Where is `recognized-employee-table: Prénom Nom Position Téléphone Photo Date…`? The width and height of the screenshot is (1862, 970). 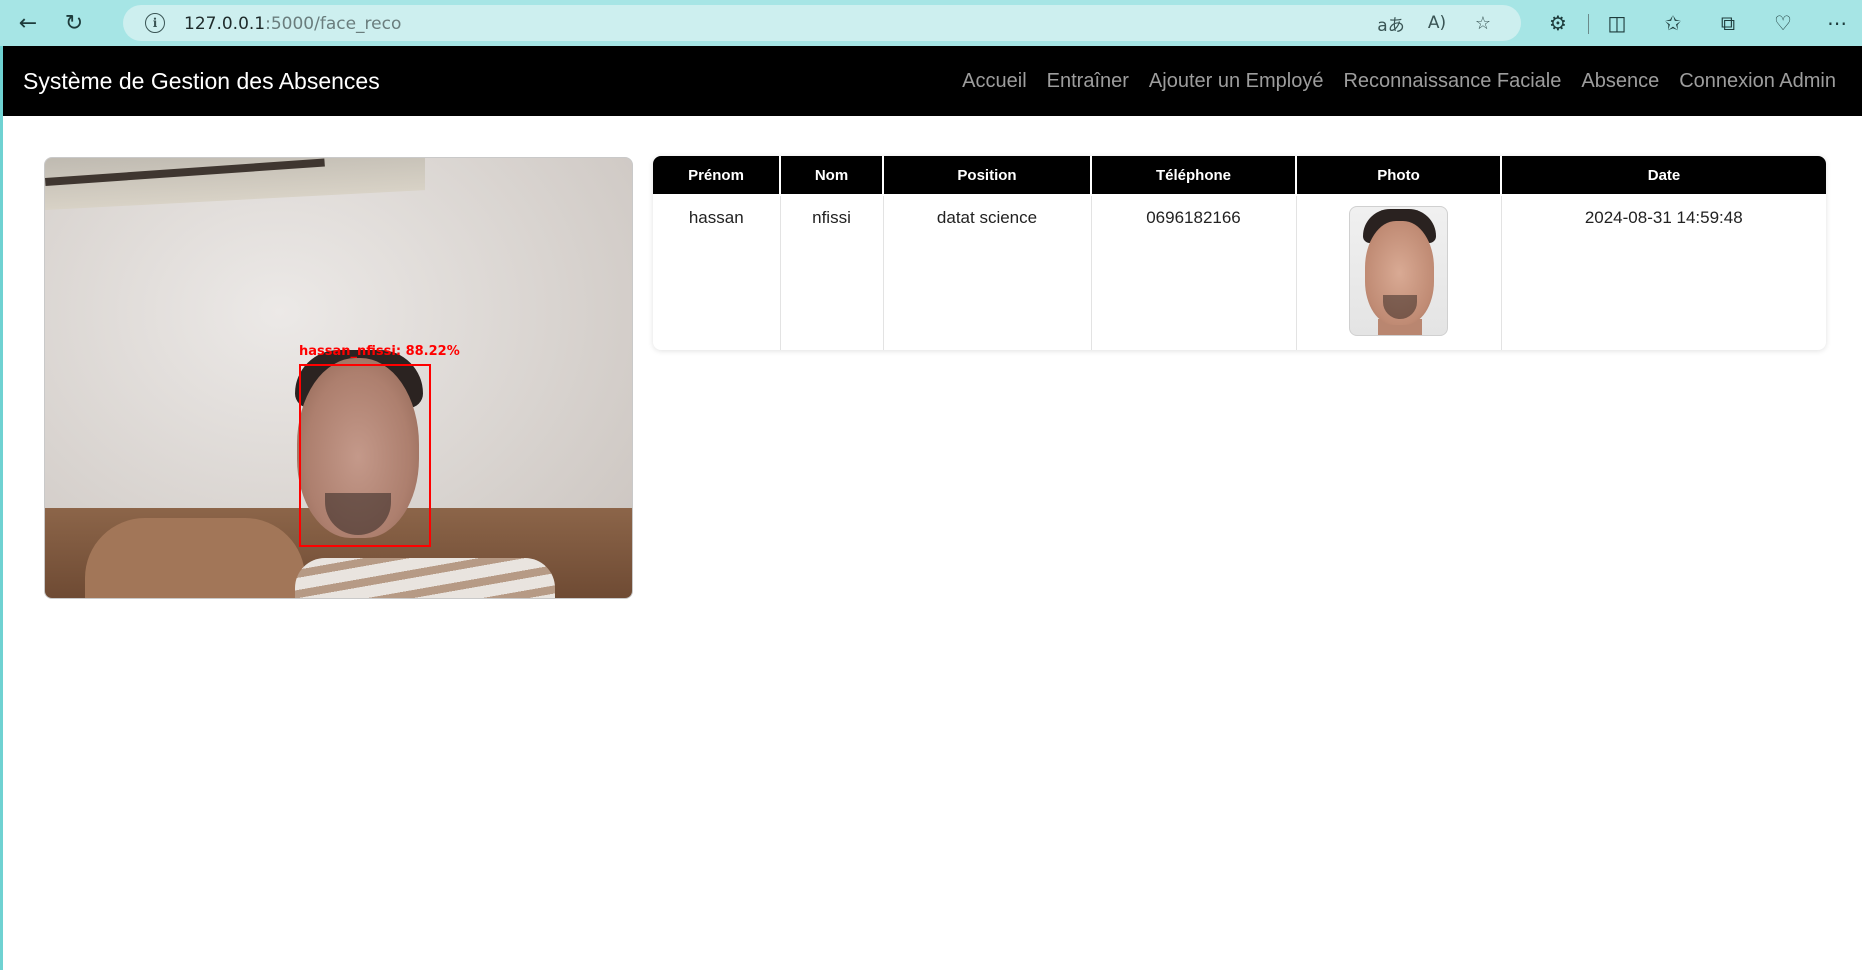
recognized-employee-table: Prénom Nom Position Téléphone Photo Date… is located at coordinates (1239, 253).